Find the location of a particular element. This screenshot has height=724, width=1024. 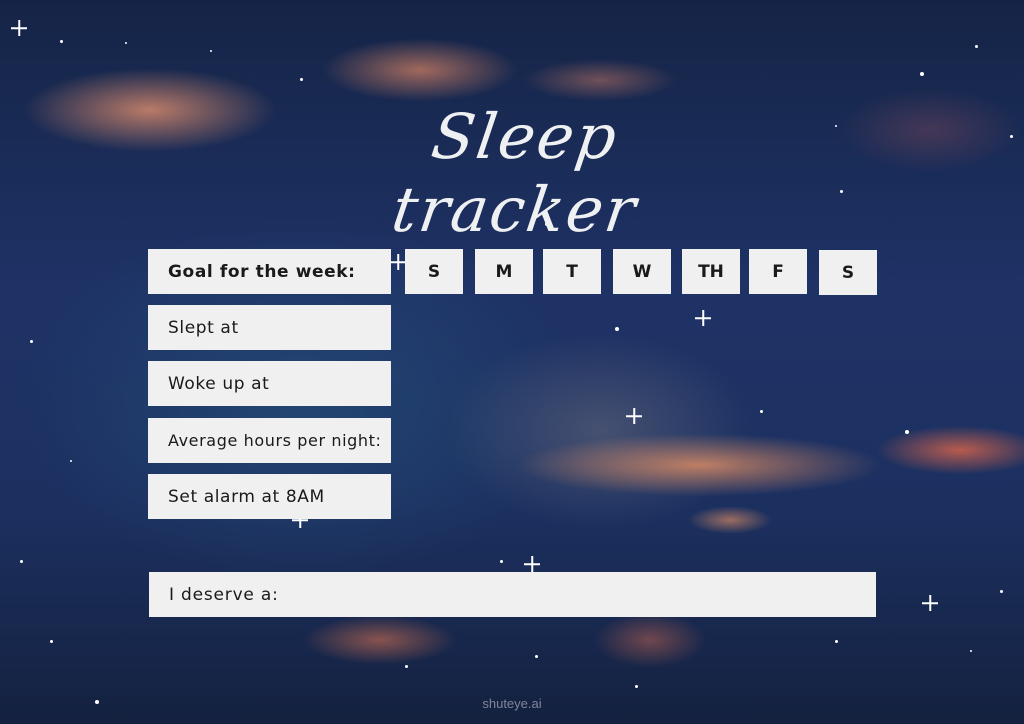

day-wednesday: W is located at coordinates (642, 271).